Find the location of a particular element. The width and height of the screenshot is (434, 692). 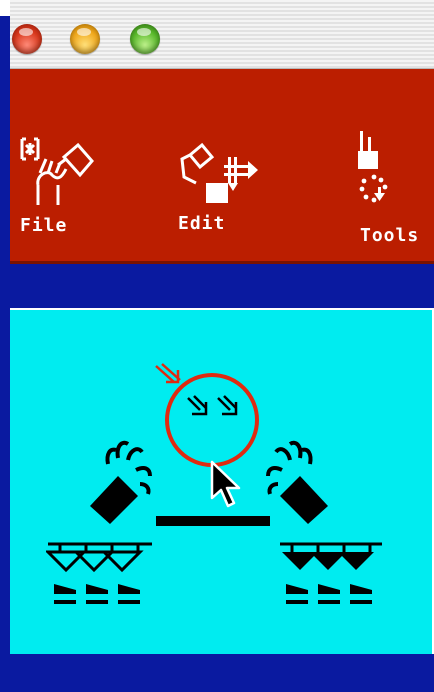

tools-tool-button: Tools is located at coordinates (387, 165).